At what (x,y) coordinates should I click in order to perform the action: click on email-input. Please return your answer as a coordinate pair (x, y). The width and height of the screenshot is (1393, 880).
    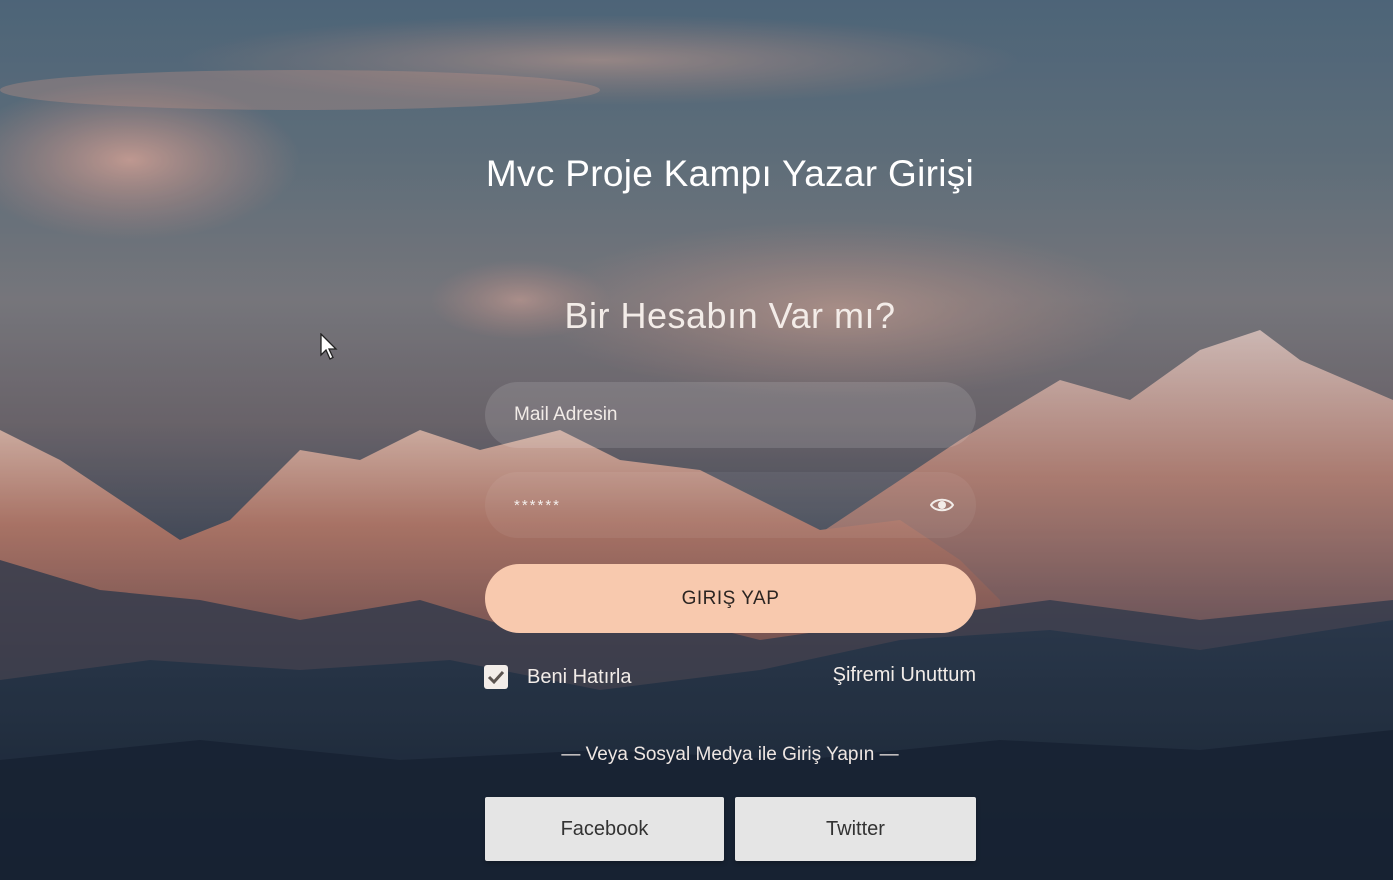
    Looking at the image, I should click on (730, 415).